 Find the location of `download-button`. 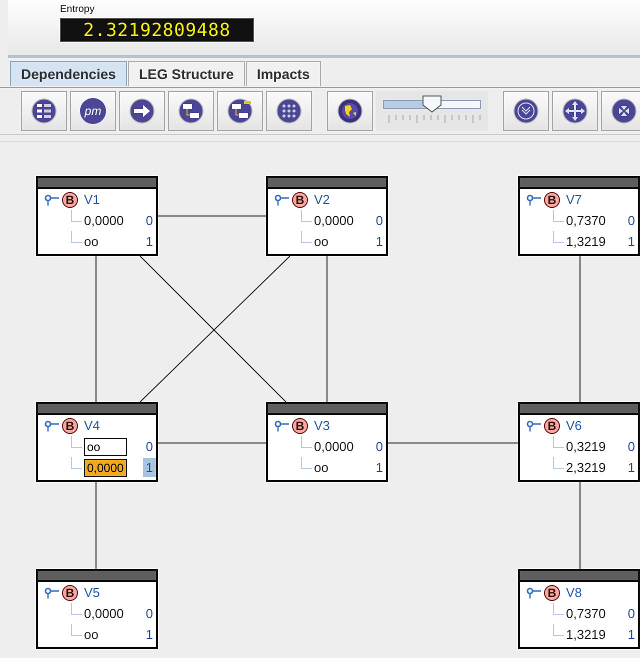

download-button is located at coordinates (526, 111).